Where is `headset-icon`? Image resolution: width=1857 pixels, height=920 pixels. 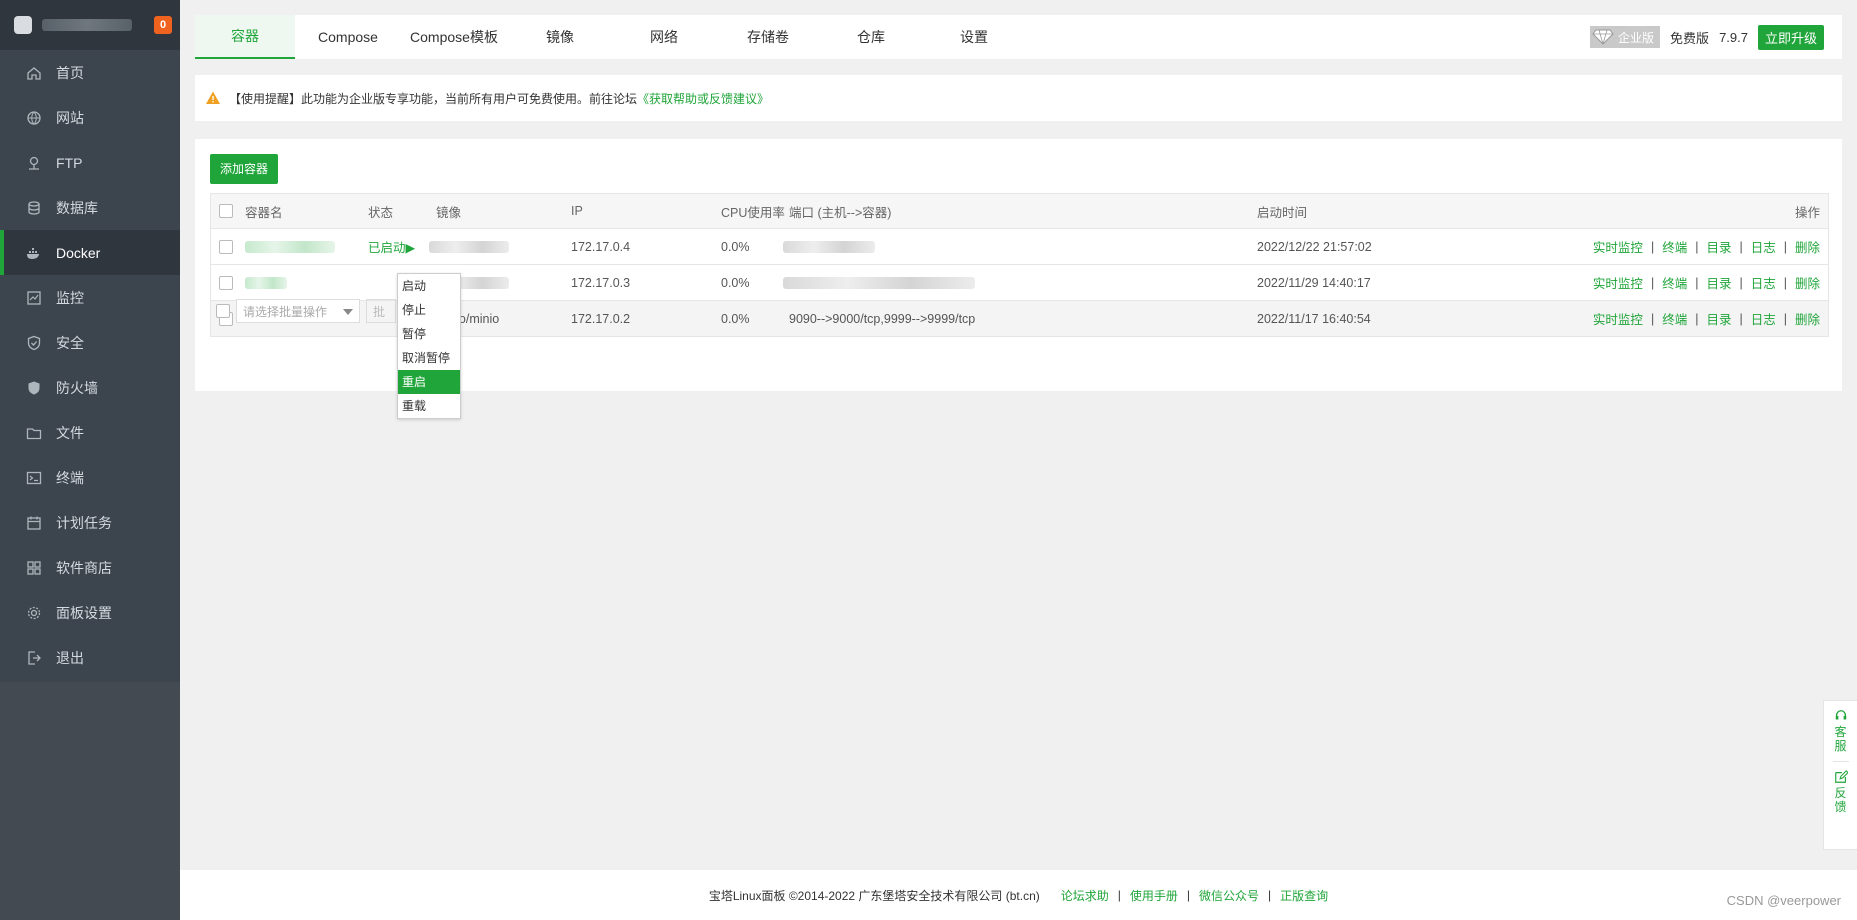 headset-icon is located at coordinates (1840, 715).